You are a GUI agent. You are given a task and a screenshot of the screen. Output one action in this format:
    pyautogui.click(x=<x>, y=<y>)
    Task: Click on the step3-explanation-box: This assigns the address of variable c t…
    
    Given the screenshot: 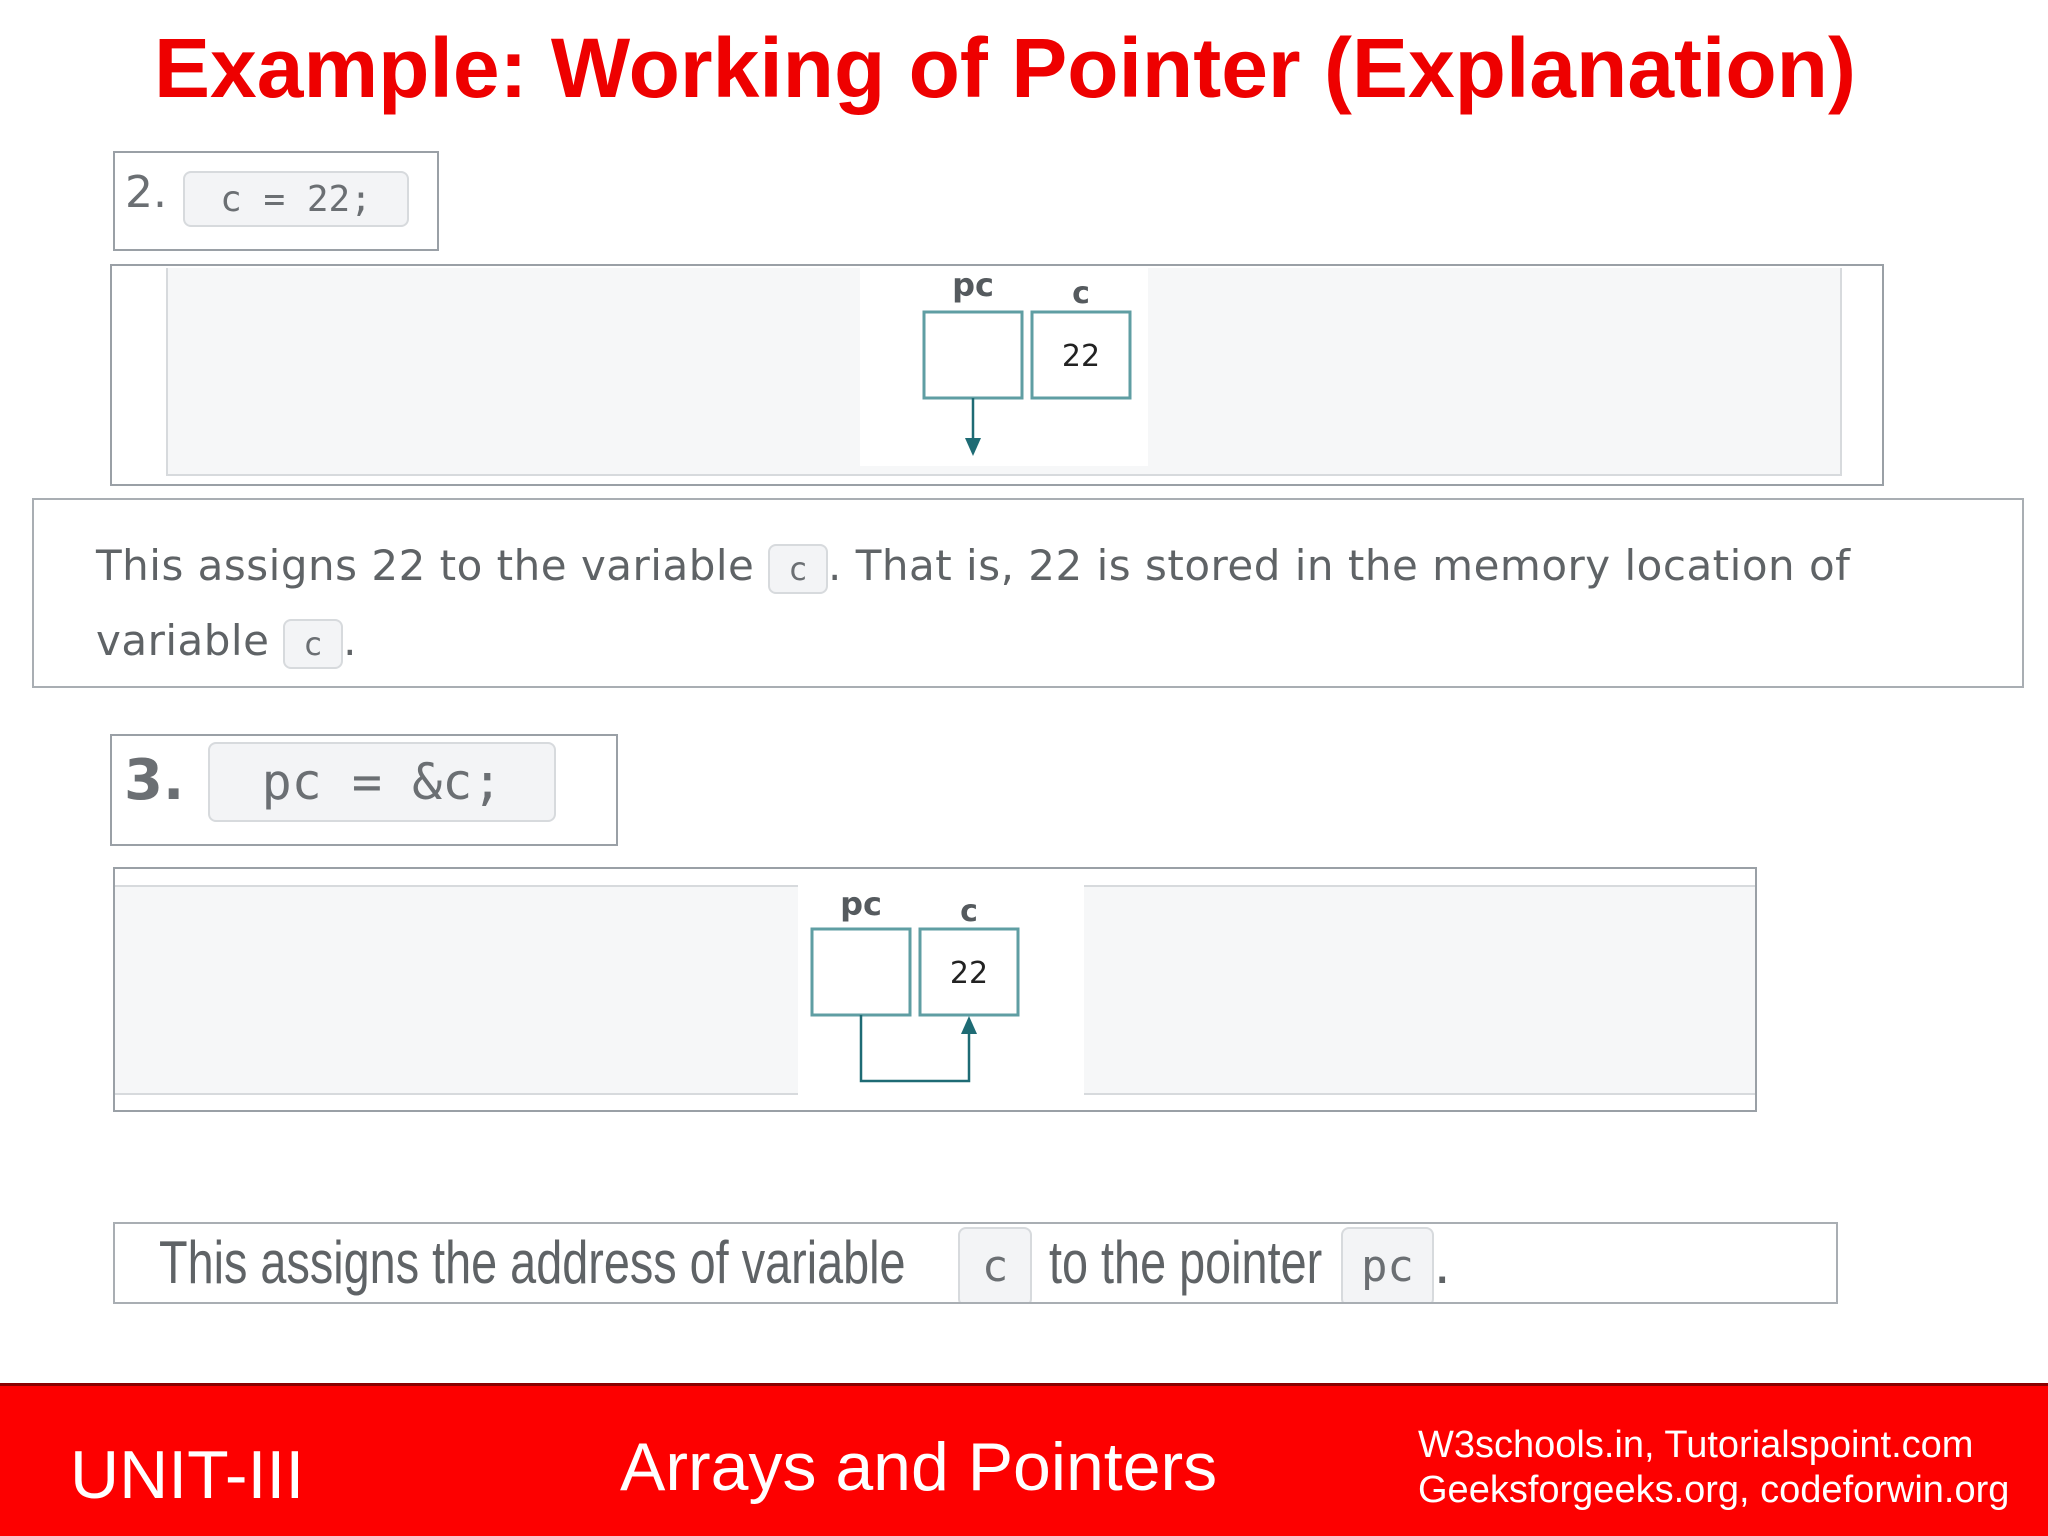 What is the action you would take?
    pyautogui.click(x=975, y=1263)
    